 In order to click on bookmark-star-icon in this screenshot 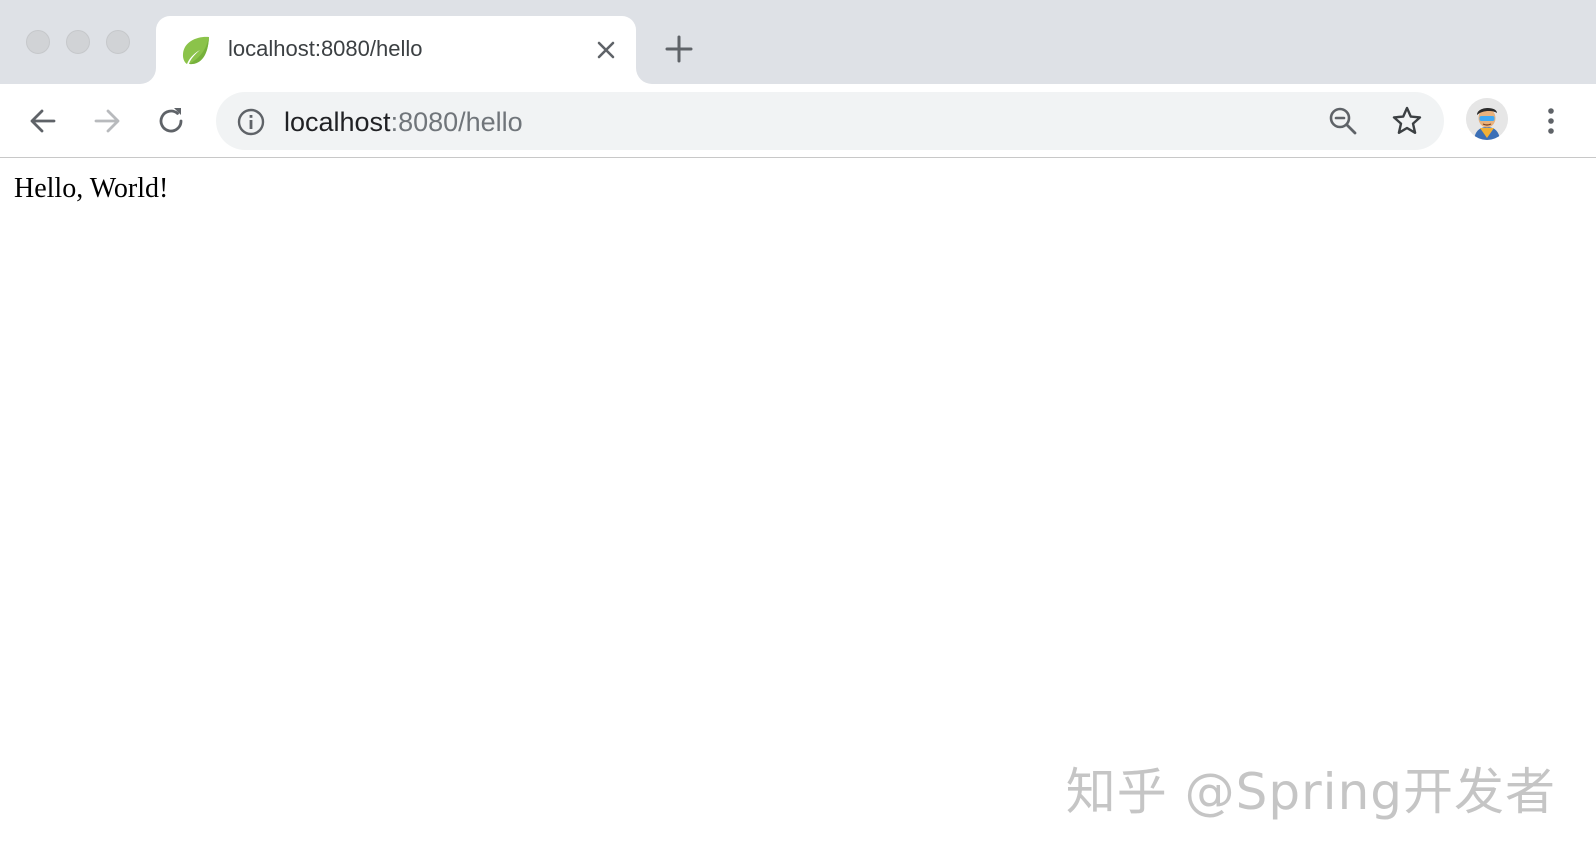, I will do `click(1407, 121)`.